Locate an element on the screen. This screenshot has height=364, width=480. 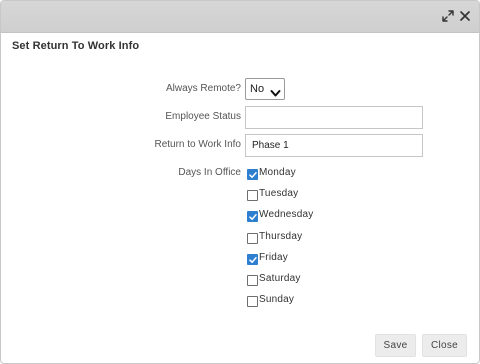
day-label-tuesday: Tuesday is located at coordinates (279, 193).